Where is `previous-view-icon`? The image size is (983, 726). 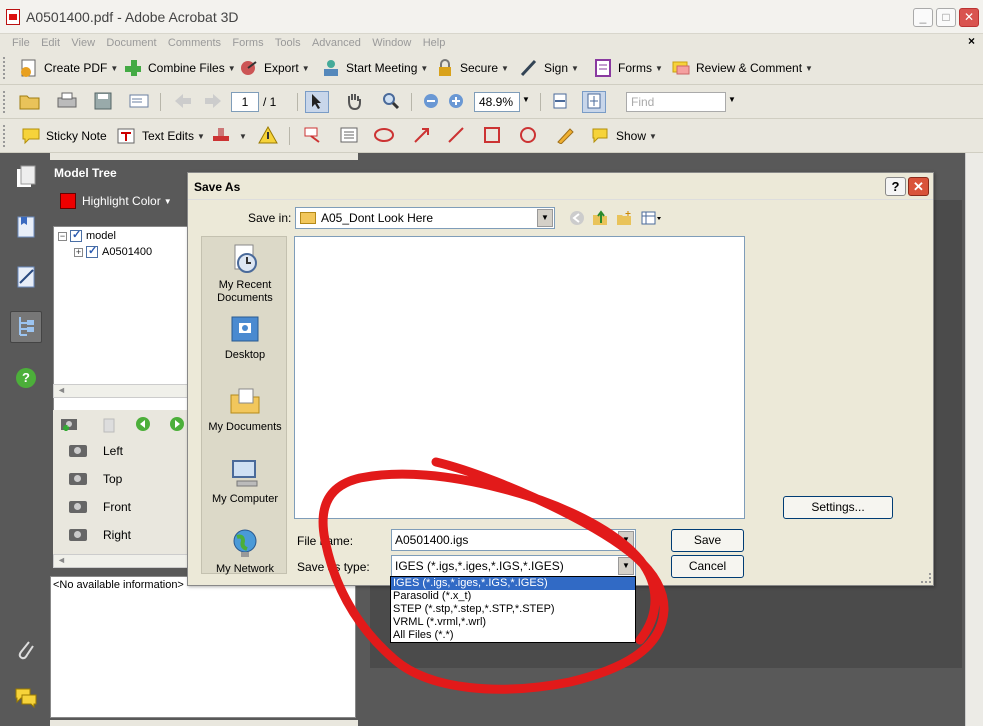 previous-view-icon is located at coordinates (143, 425).